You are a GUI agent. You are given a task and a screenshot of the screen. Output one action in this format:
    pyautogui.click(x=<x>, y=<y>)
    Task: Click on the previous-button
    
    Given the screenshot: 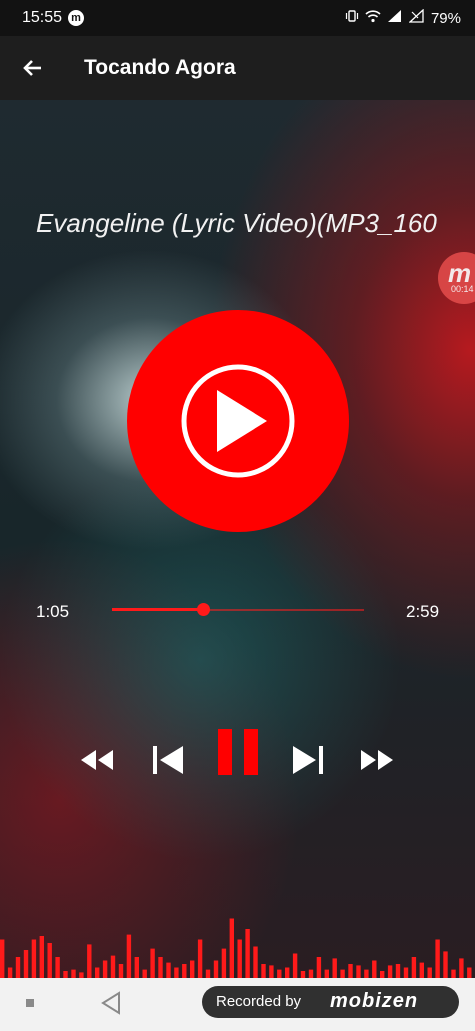 What is the action you would take?
    pyautogui.click(x=168, y=762)
    